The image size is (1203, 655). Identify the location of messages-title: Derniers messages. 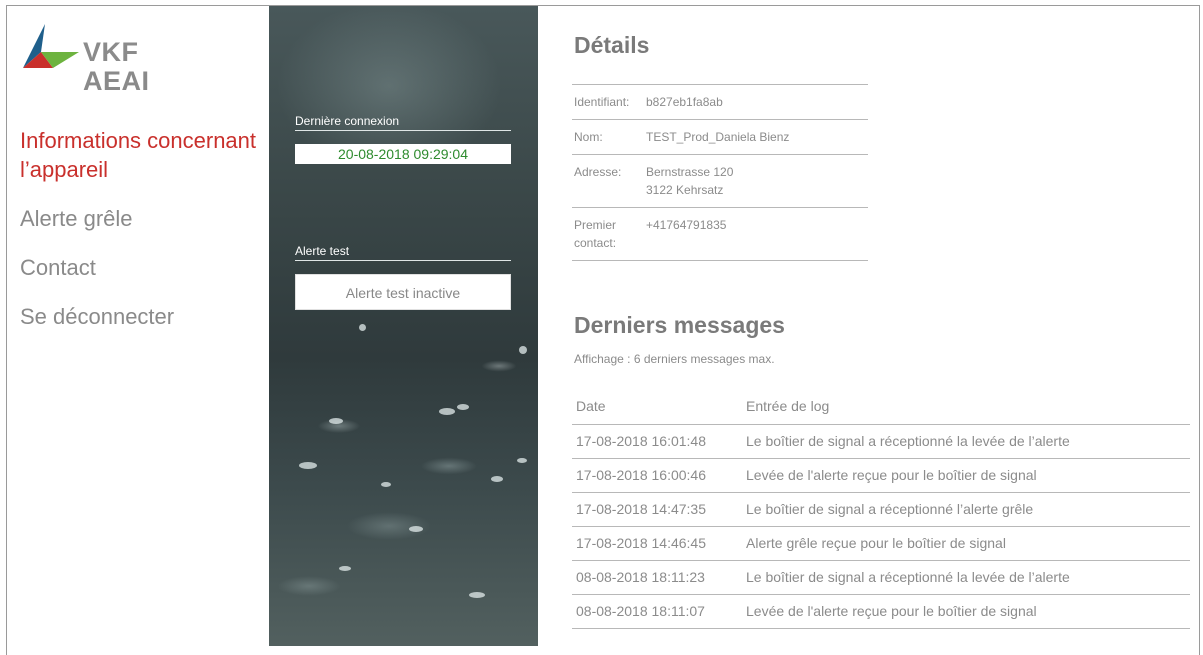
(679, 325).